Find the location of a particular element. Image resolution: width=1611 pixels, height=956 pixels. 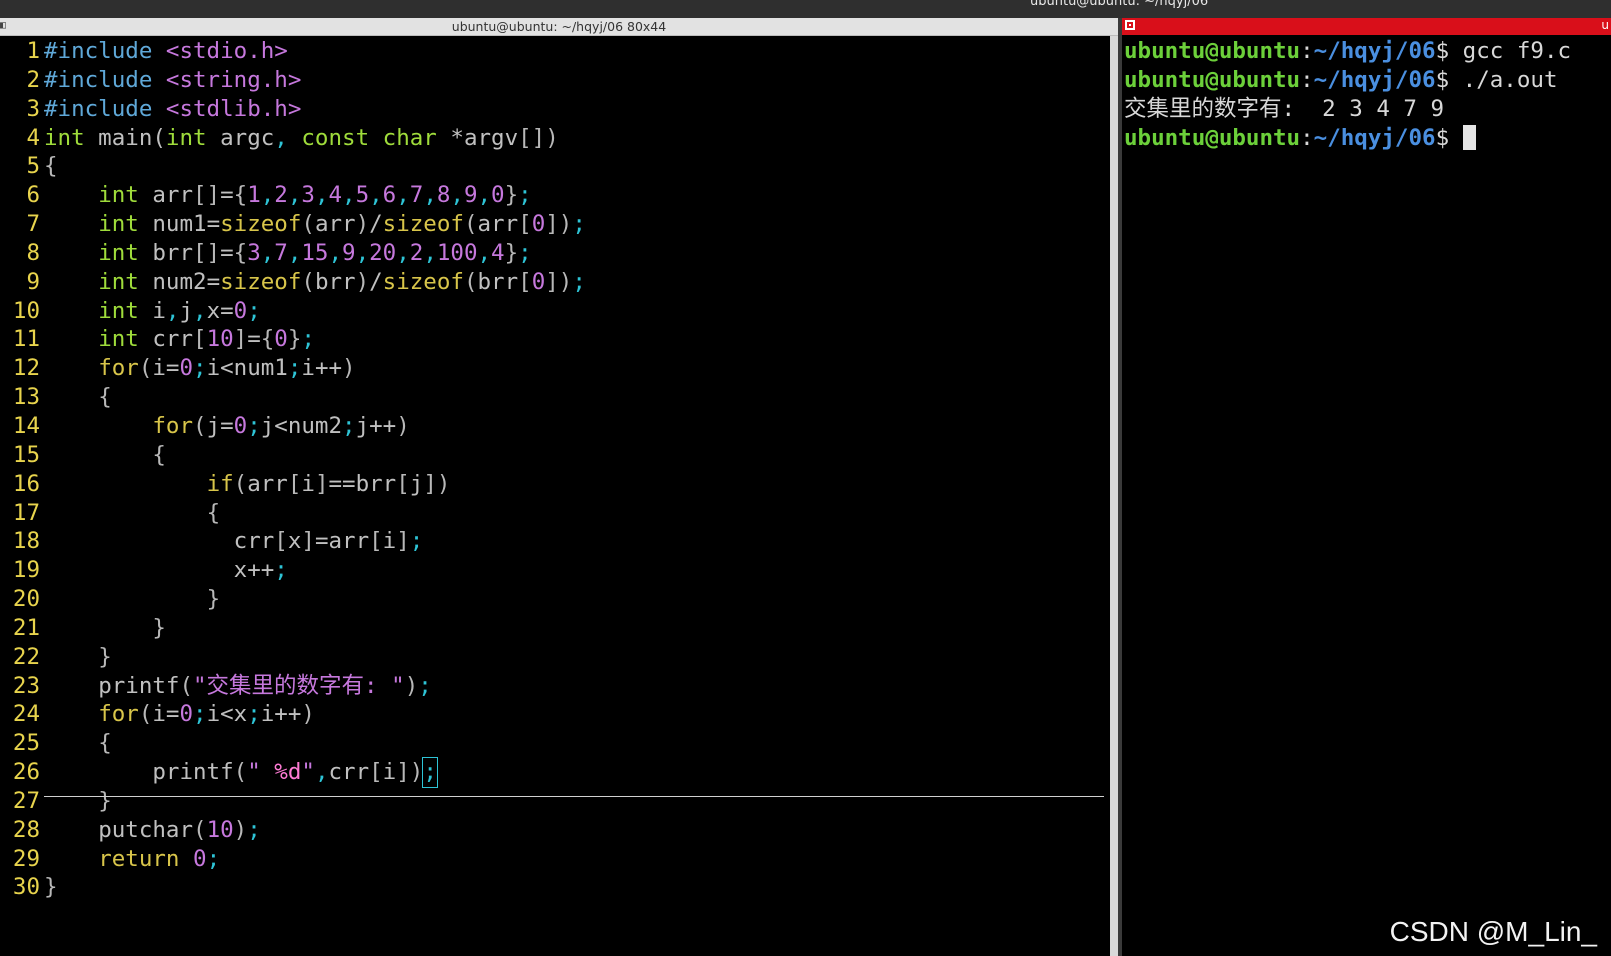

code-line: 6 int arr[]={1,2,3,4,5,6,7,8,9,0}; is located at coordinates (293, 195).